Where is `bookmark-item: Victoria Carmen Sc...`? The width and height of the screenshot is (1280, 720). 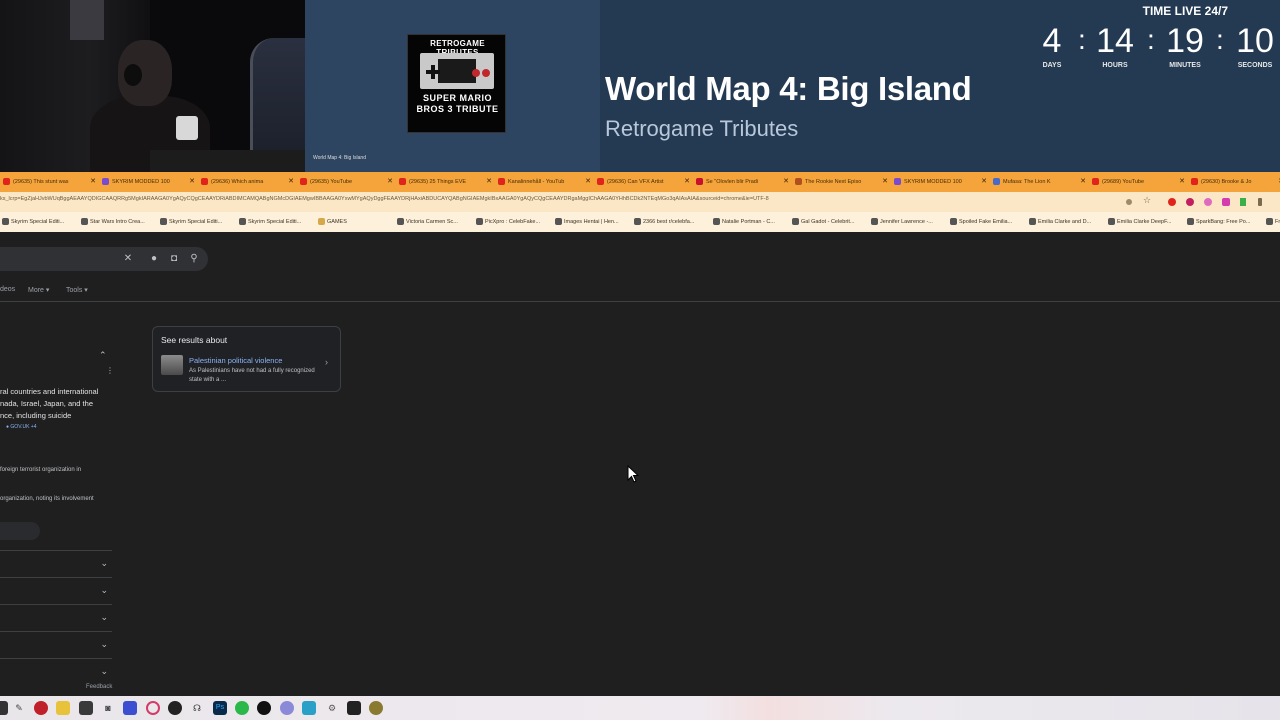 bookmark-item: Victoria Carmen Sc... is located at coordinates (434, 222).